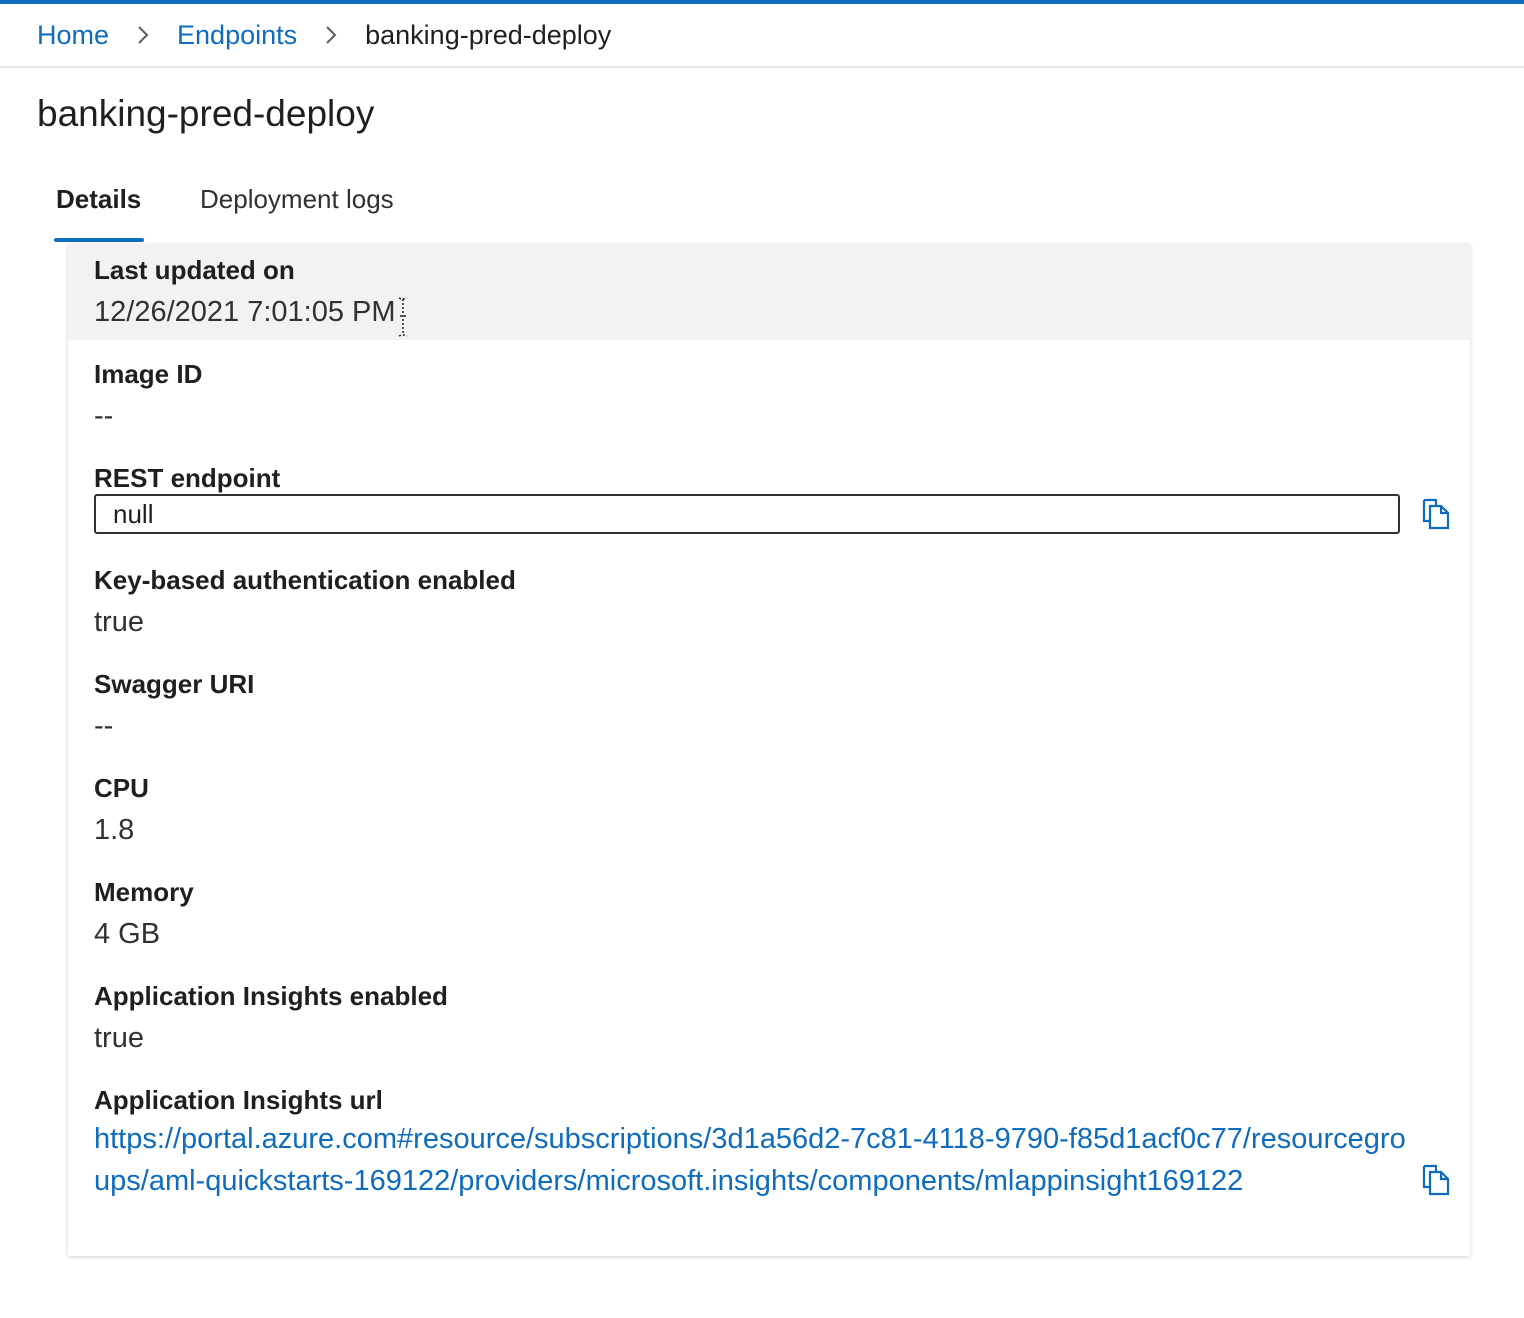 Image resolution: width=1524 pixels, height=1318 pixels. Describe the element at coordinates (271, 996) in the screenshot. I see `app-insights-enabled-label: Application Insights enabled` at that location.